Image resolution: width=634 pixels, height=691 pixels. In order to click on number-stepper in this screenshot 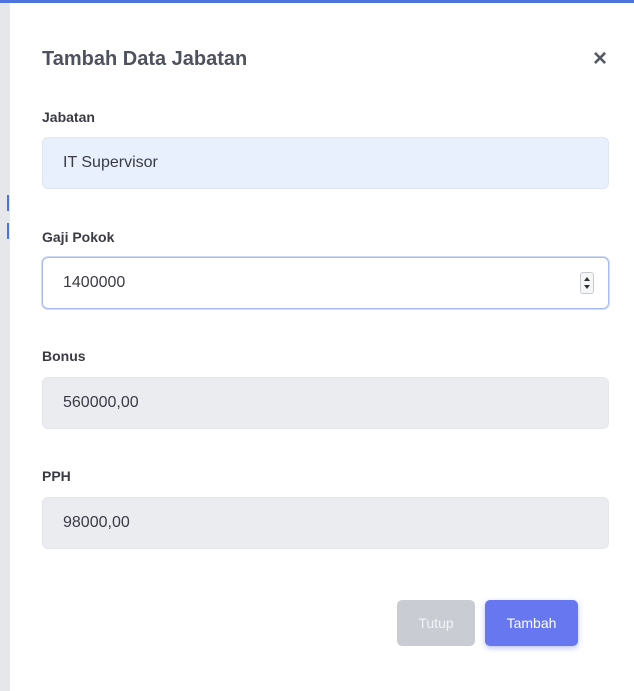, I will do `click(587, 283)`.